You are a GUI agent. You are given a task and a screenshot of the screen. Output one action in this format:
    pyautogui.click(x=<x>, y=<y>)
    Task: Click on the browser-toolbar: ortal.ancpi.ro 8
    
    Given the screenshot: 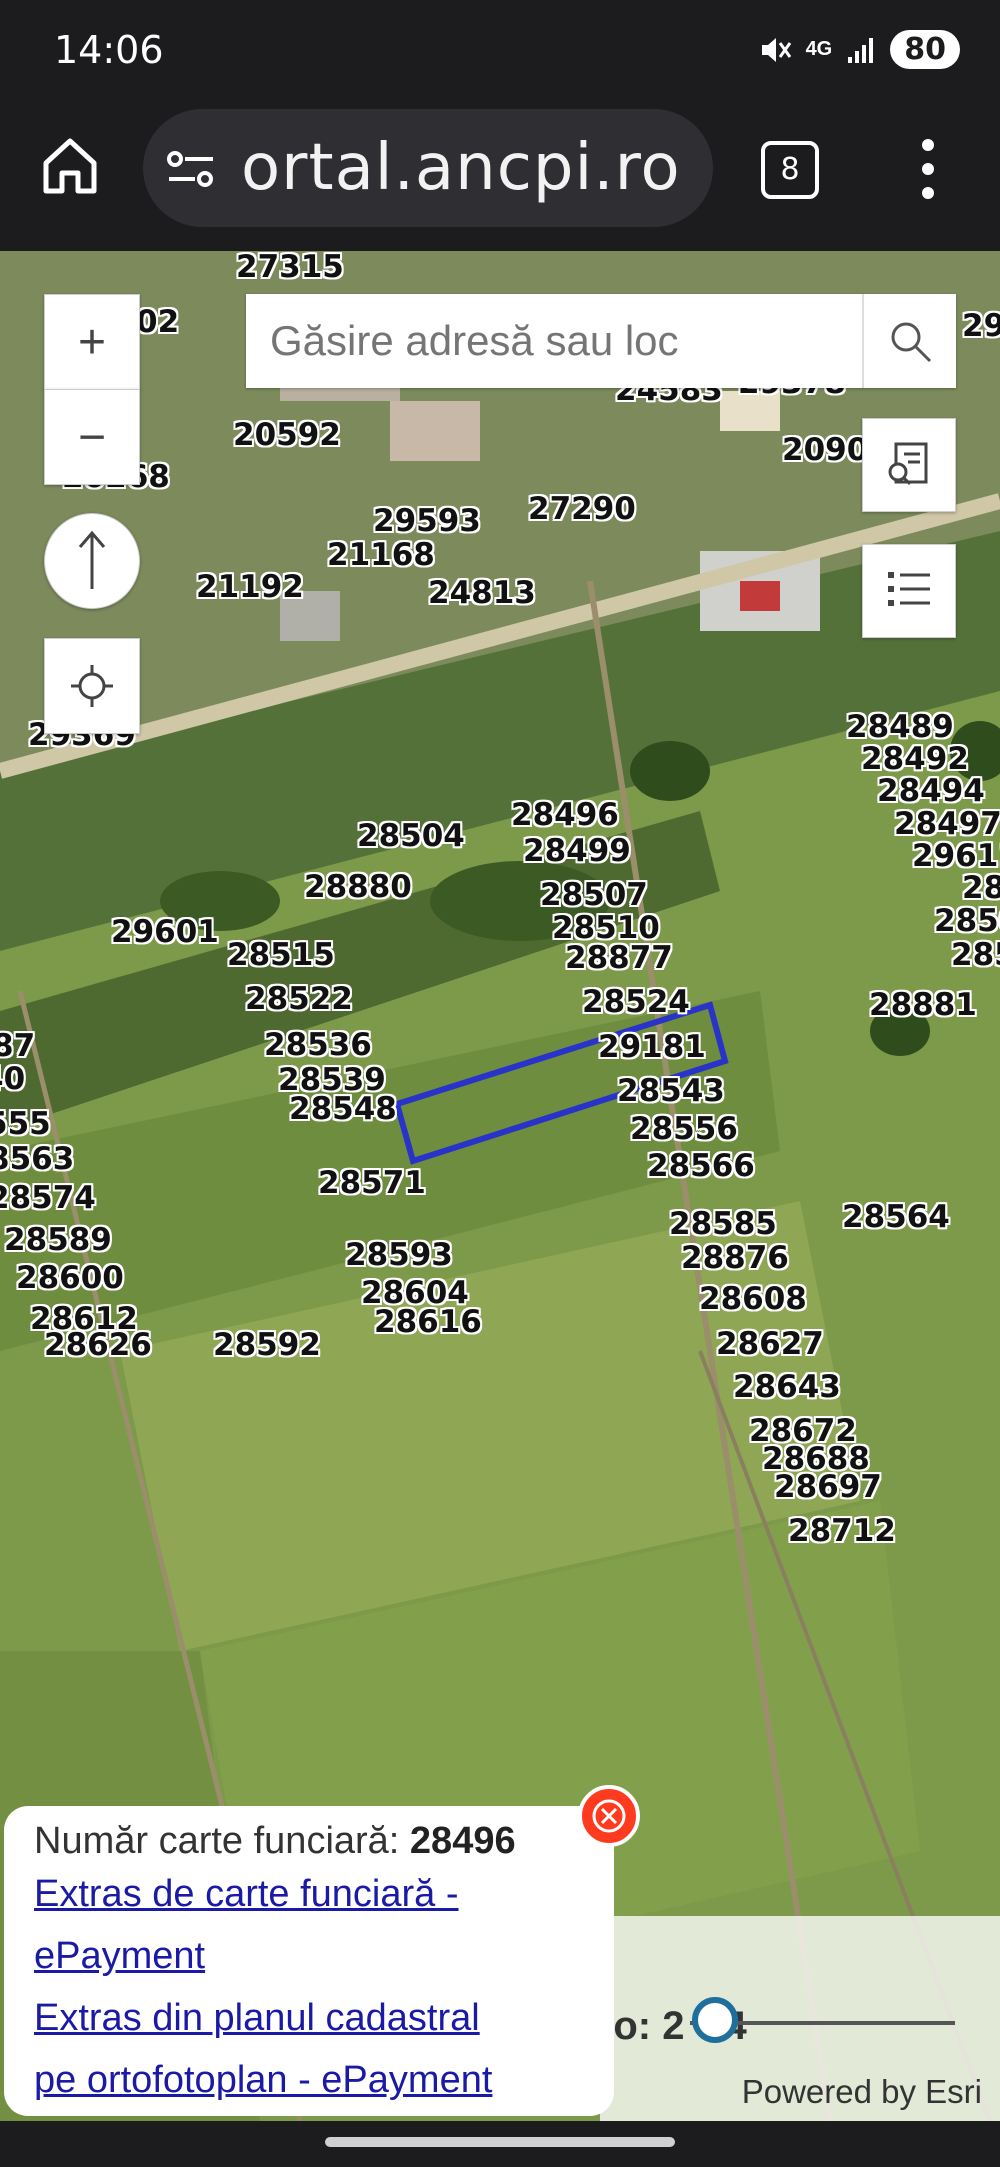 What is the action you would take?
    pyautogui.click(x=500, y=178)
    